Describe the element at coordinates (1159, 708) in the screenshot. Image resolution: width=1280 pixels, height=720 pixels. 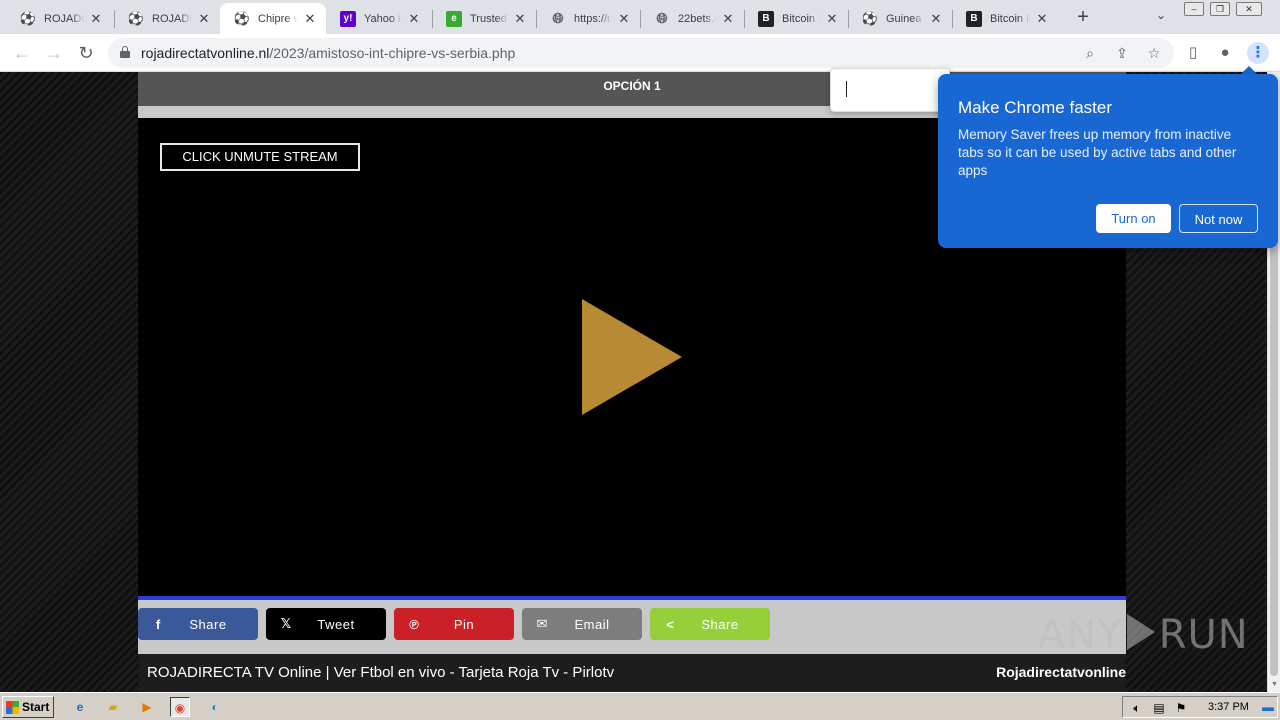
I see `network-icon: ▤` at that location.